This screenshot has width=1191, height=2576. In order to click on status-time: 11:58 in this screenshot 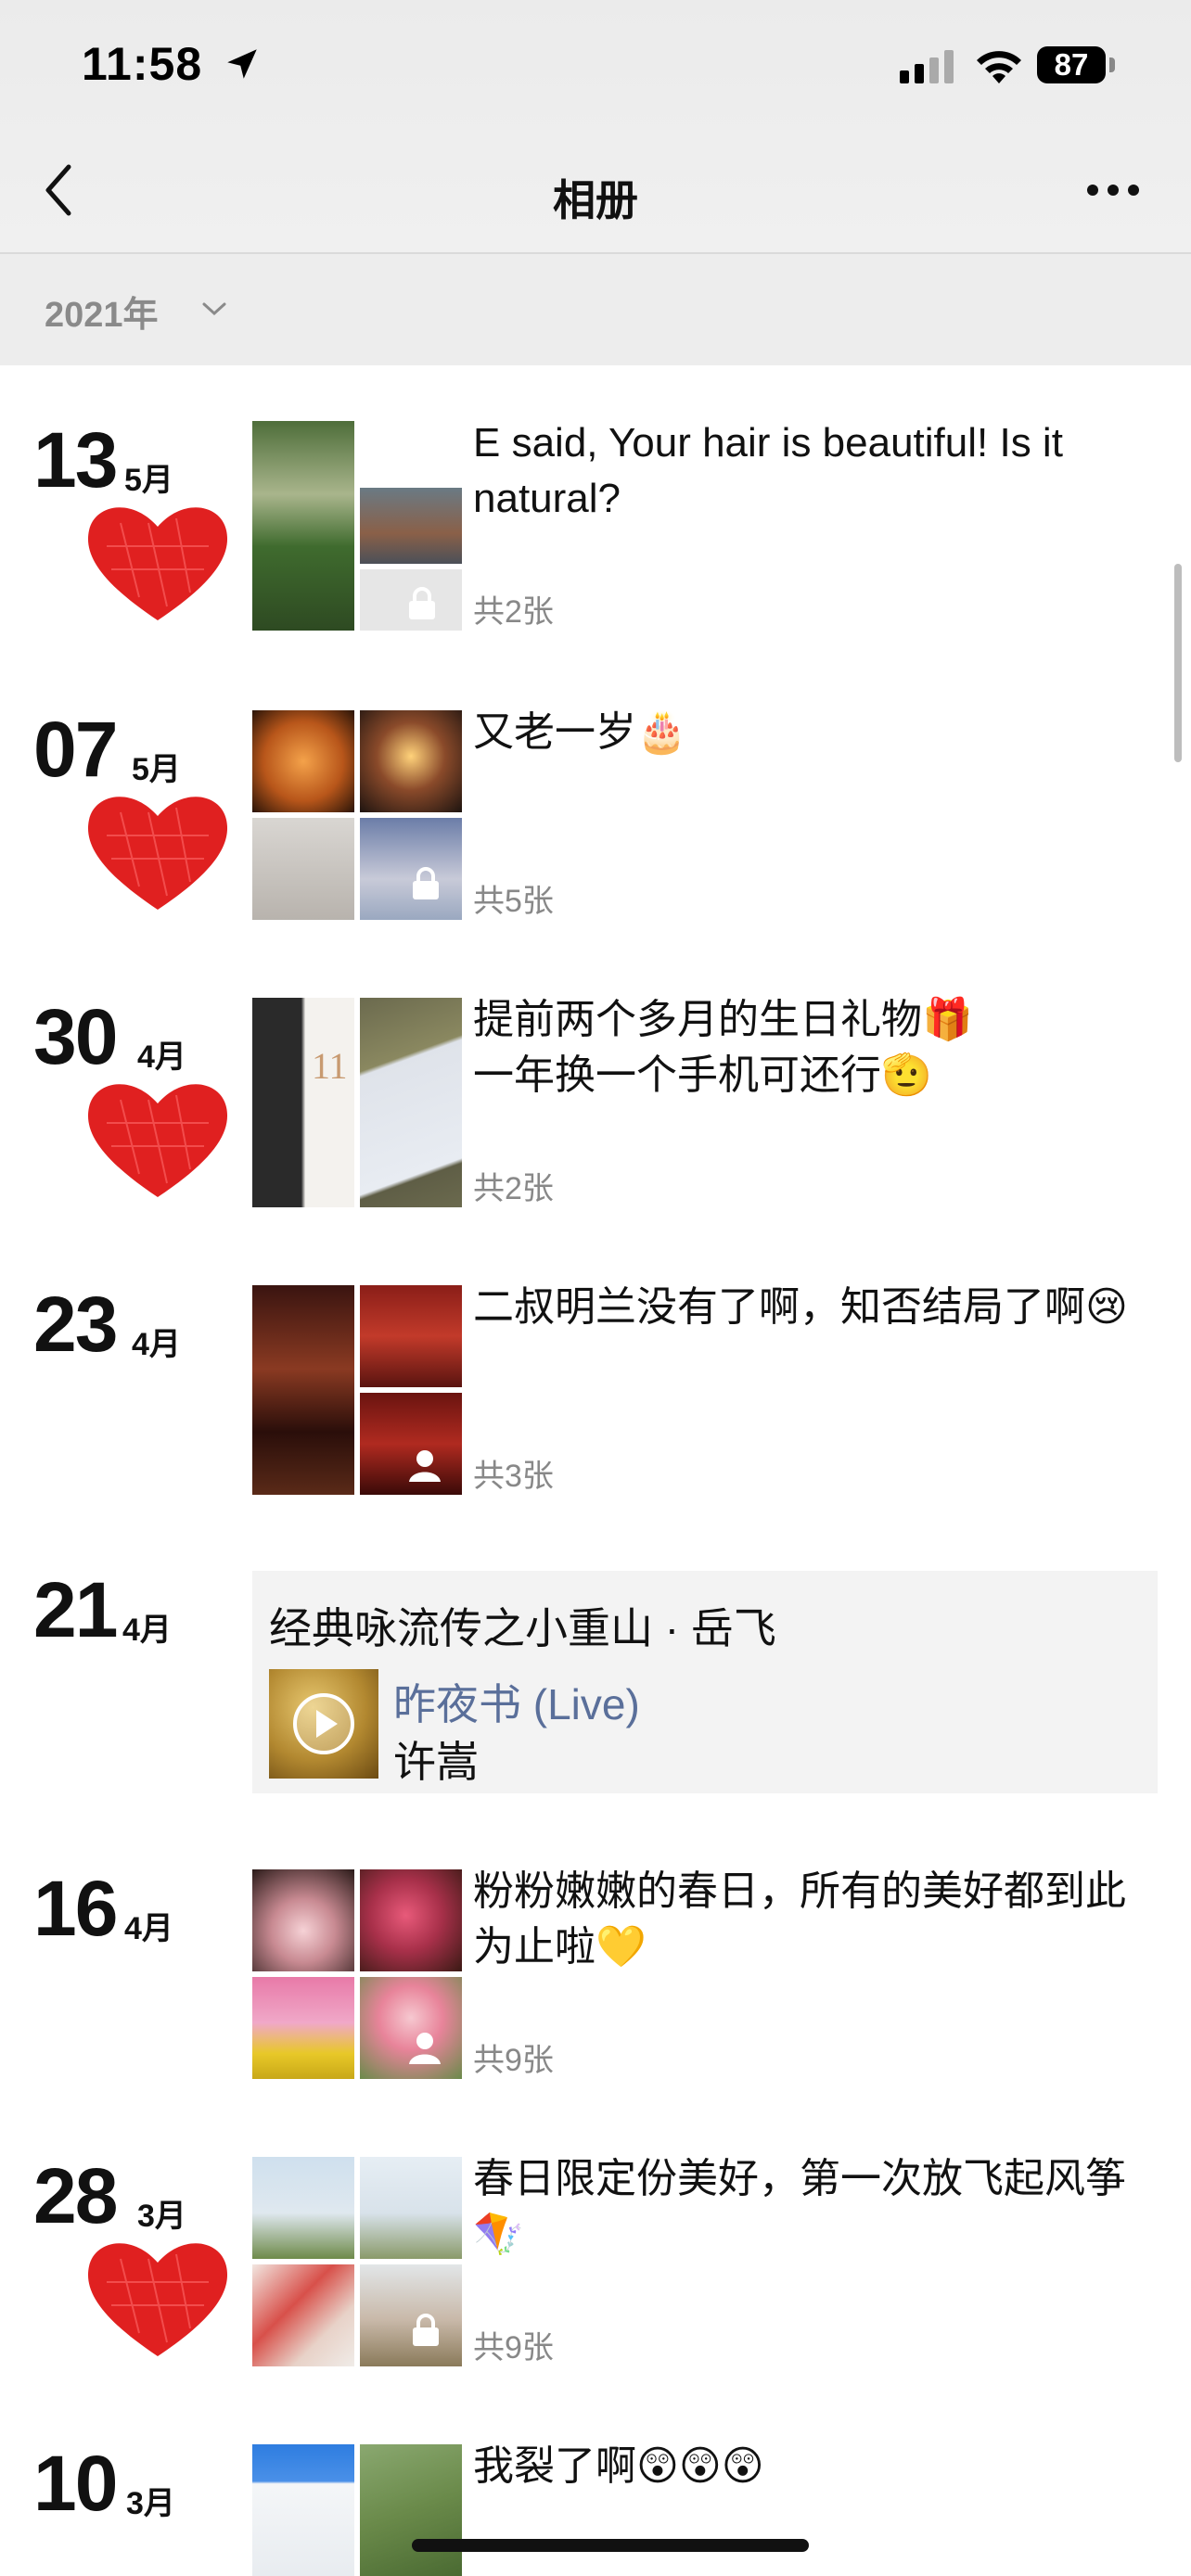, I will do `click(142, 64)`.